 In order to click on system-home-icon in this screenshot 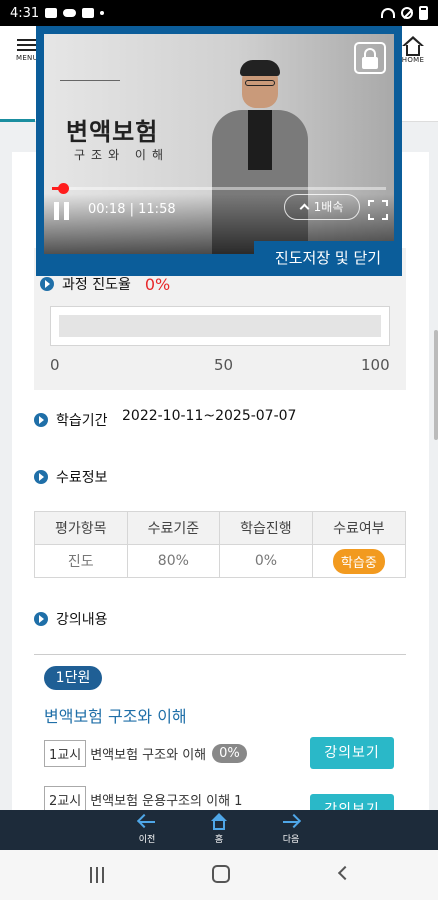, I will do `click(221, 874)`.